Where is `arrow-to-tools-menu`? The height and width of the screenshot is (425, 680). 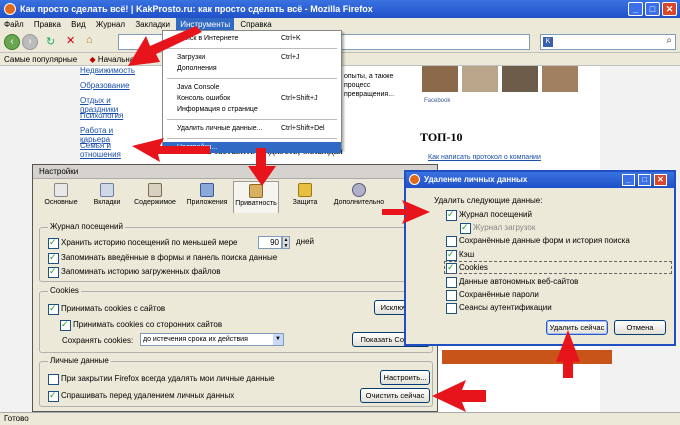 arrow-to-tools-menu is located at coordinates (165, 46).